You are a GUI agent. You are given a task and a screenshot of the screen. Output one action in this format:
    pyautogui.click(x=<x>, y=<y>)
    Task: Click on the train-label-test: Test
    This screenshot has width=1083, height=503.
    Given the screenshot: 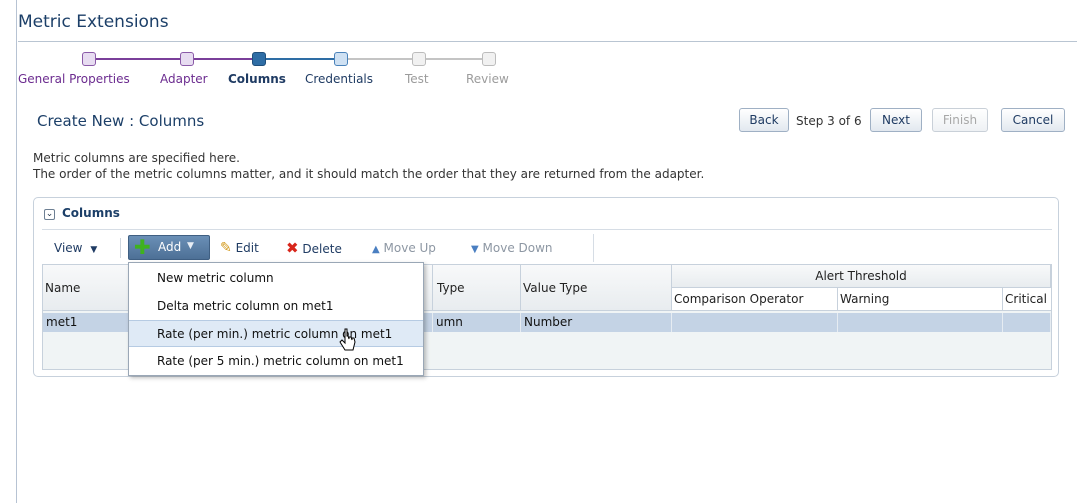 What is the action you would take?
    pyautogui.click(x=417, y=79)
    